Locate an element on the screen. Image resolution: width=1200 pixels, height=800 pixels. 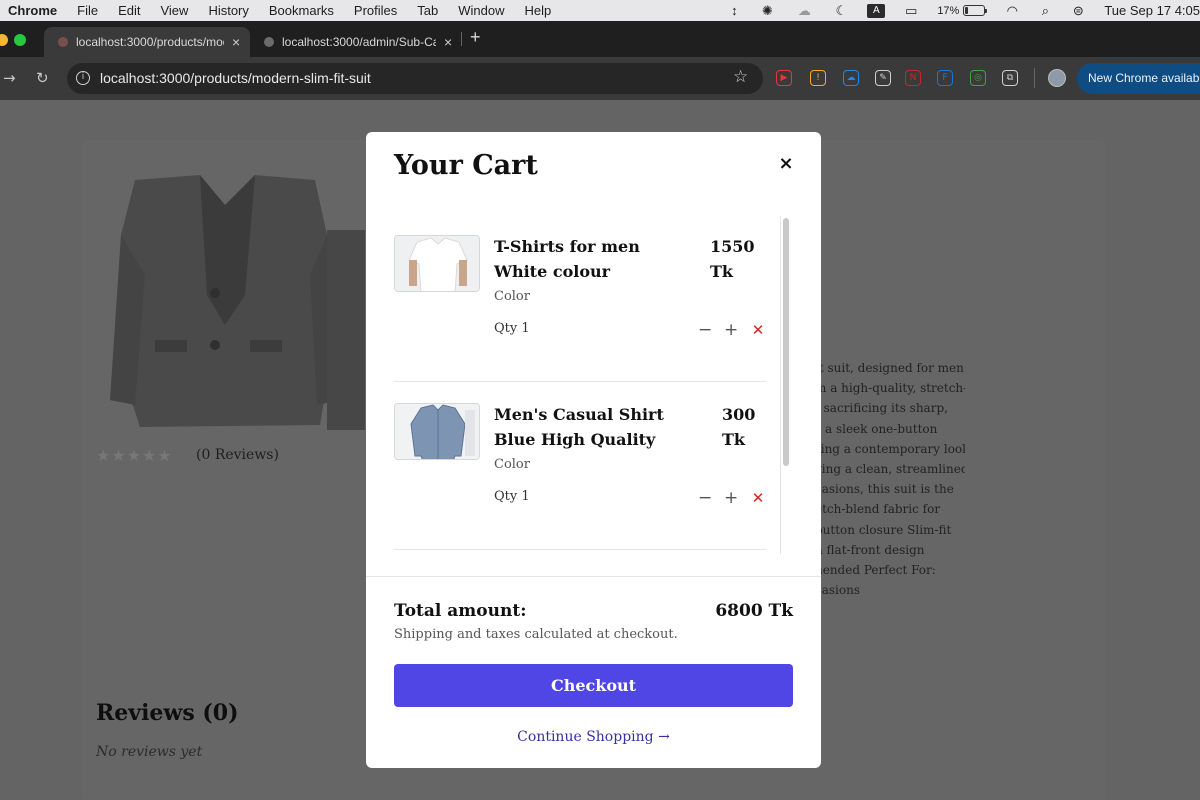
menu-window: Window is located at coordinates (481, 10).